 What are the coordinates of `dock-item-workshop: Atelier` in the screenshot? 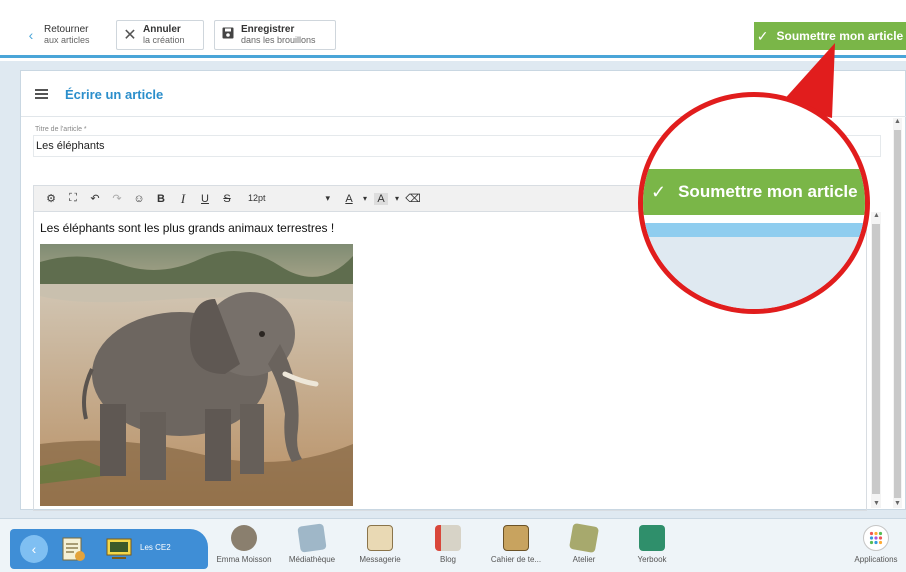 It's located at (584, 543).